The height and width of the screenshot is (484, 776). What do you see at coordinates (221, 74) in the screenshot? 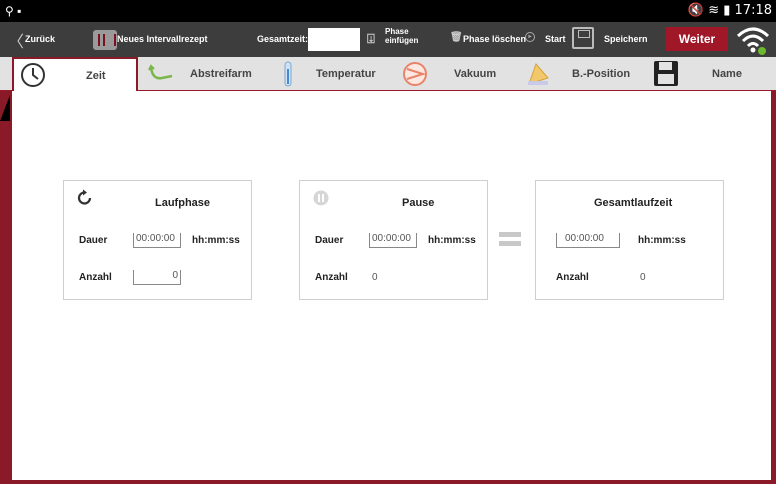
I see `tab-label: Abstreifarm` at bounding box center [221, 74].